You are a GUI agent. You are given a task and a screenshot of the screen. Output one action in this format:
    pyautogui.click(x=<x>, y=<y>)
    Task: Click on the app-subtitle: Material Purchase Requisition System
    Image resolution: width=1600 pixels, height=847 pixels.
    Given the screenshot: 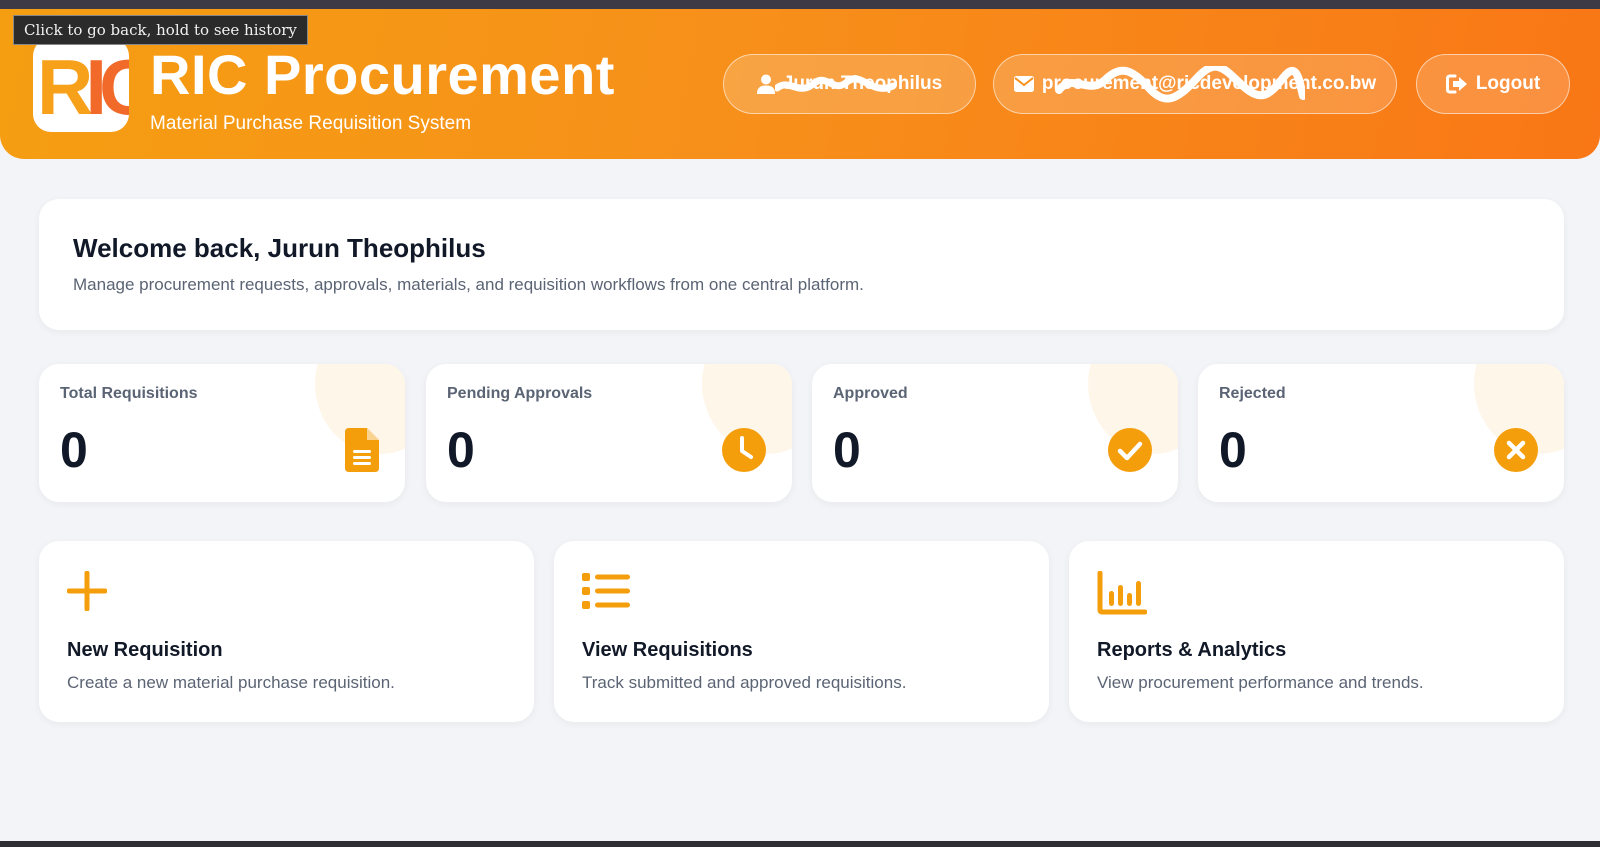 What is the action you would take?
    pyautogui.click(x=311, y=123)
    